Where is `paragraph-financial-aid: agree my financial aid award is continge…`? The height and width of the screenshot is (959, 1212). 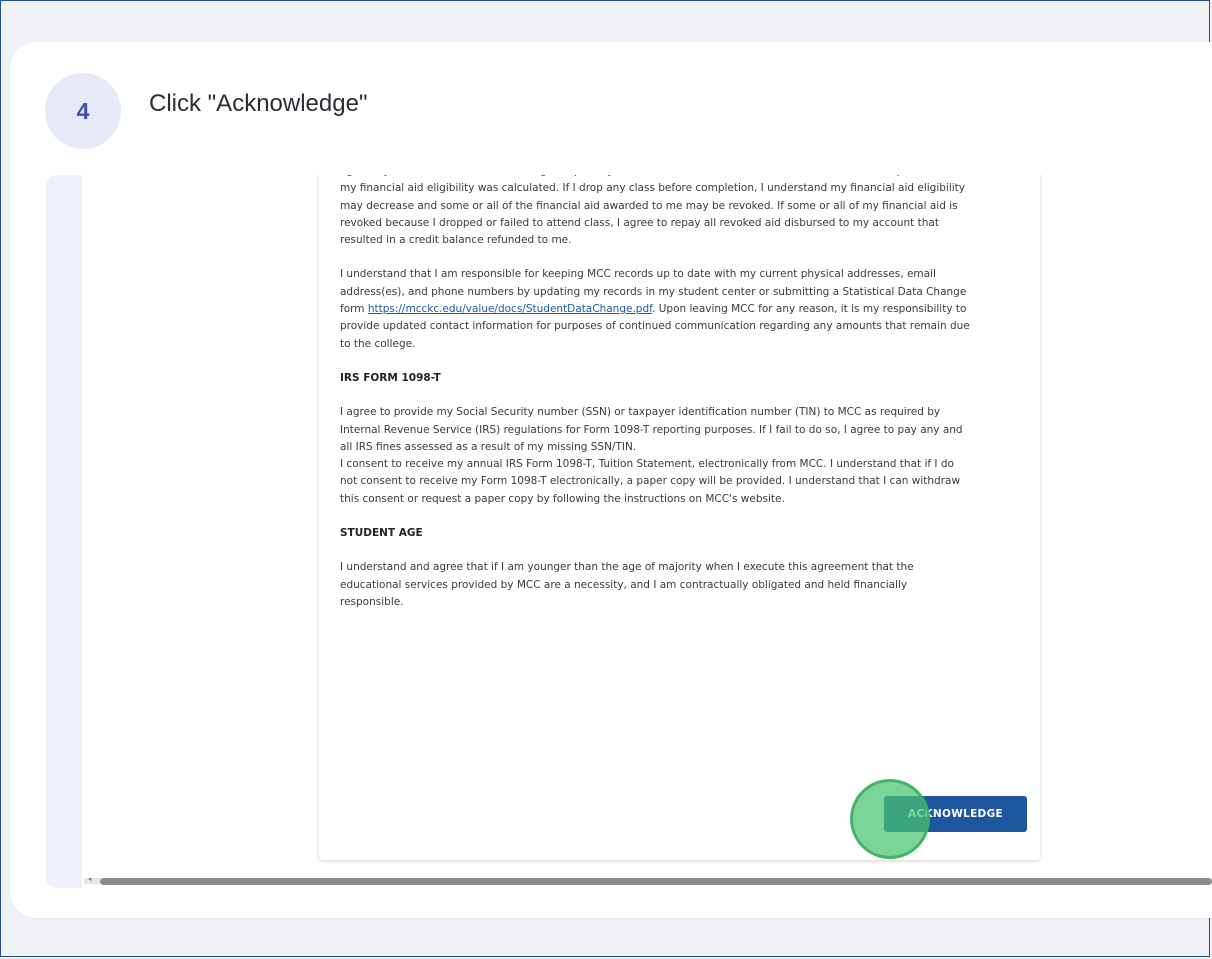 paragraph-financial-aid: agree my financial aid award is continge… is located at coordinates (653, 211).